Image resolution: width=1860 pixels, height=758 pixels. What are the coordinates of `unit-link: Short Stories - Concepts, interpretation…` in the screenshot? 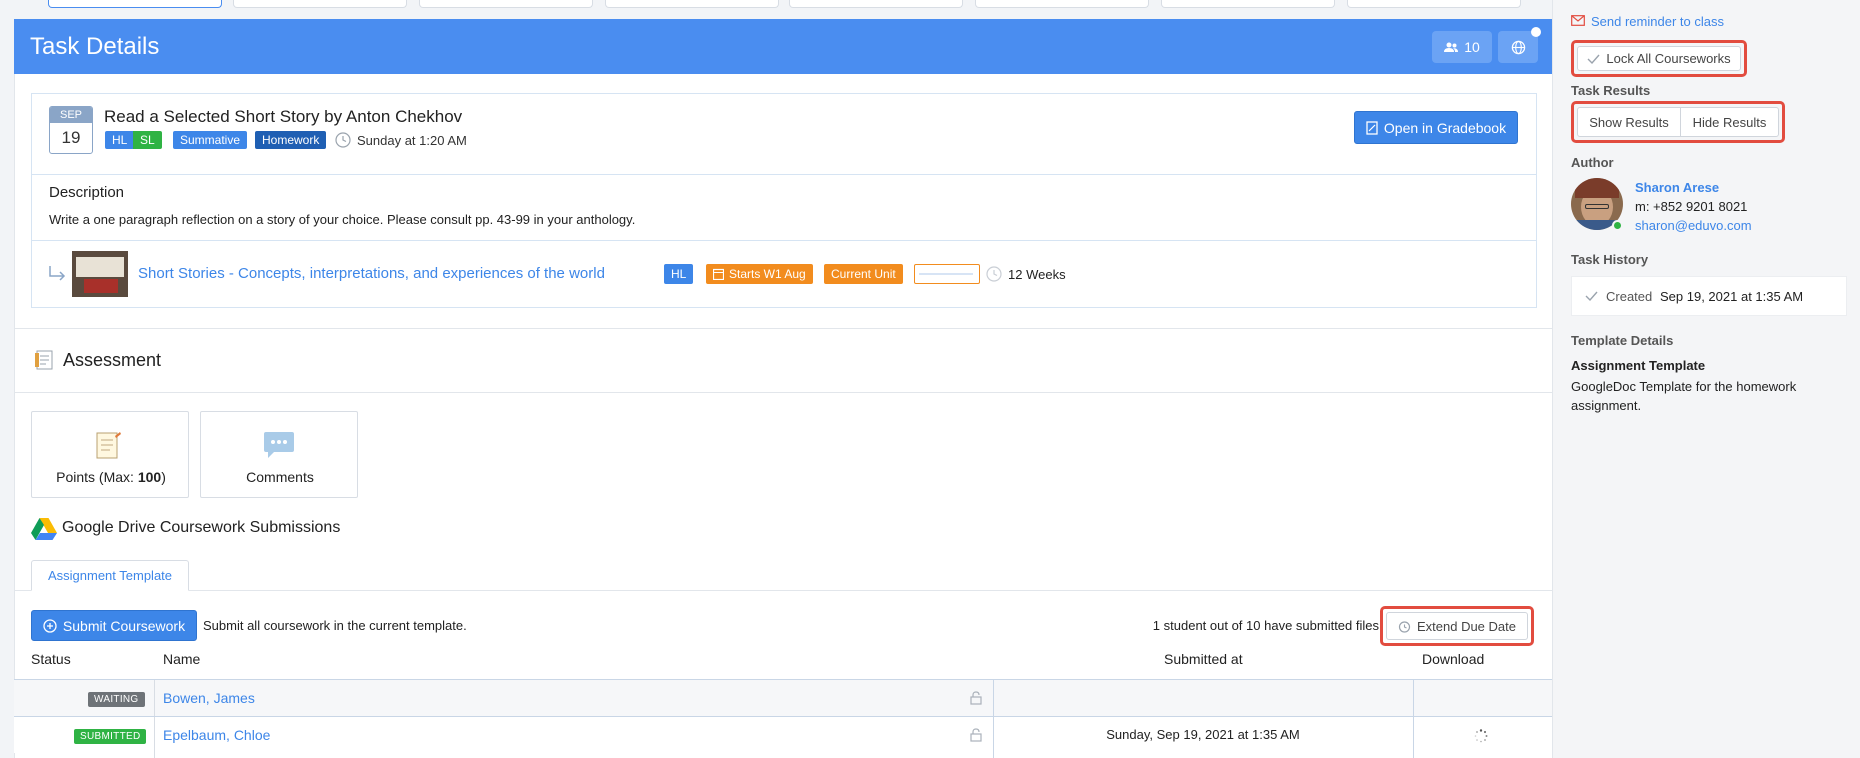 It's located at (371, 273).